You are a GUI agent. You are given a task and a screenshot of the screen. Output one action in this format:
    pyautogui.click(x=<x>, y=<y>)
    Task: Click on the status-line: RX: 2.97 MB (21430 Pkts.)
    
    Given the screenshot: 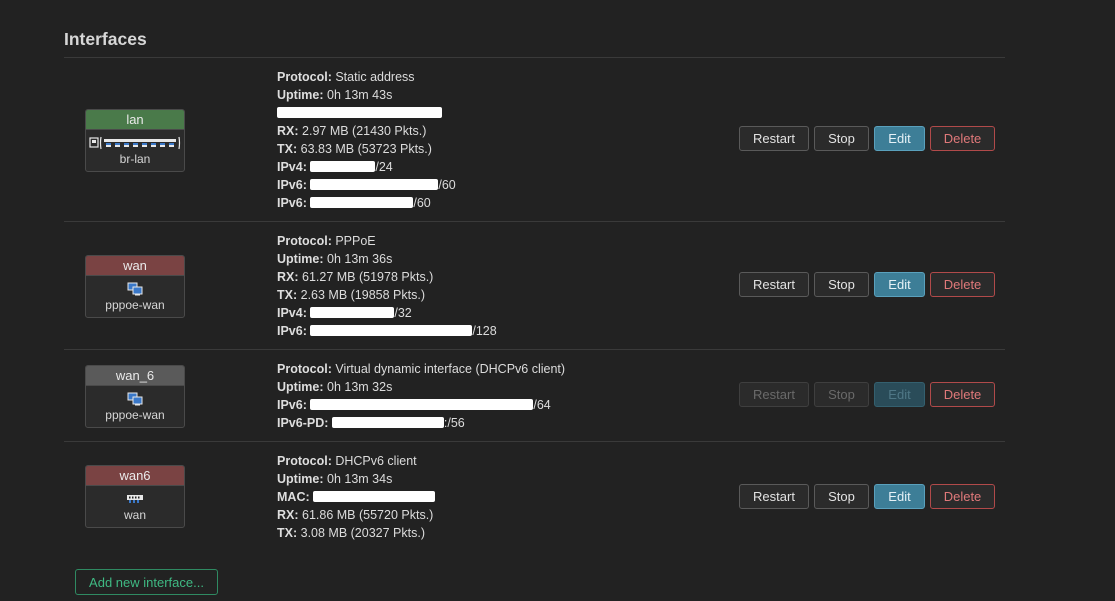 What is the action you would take?
    pyautogui.click(x=352, y=131)
    